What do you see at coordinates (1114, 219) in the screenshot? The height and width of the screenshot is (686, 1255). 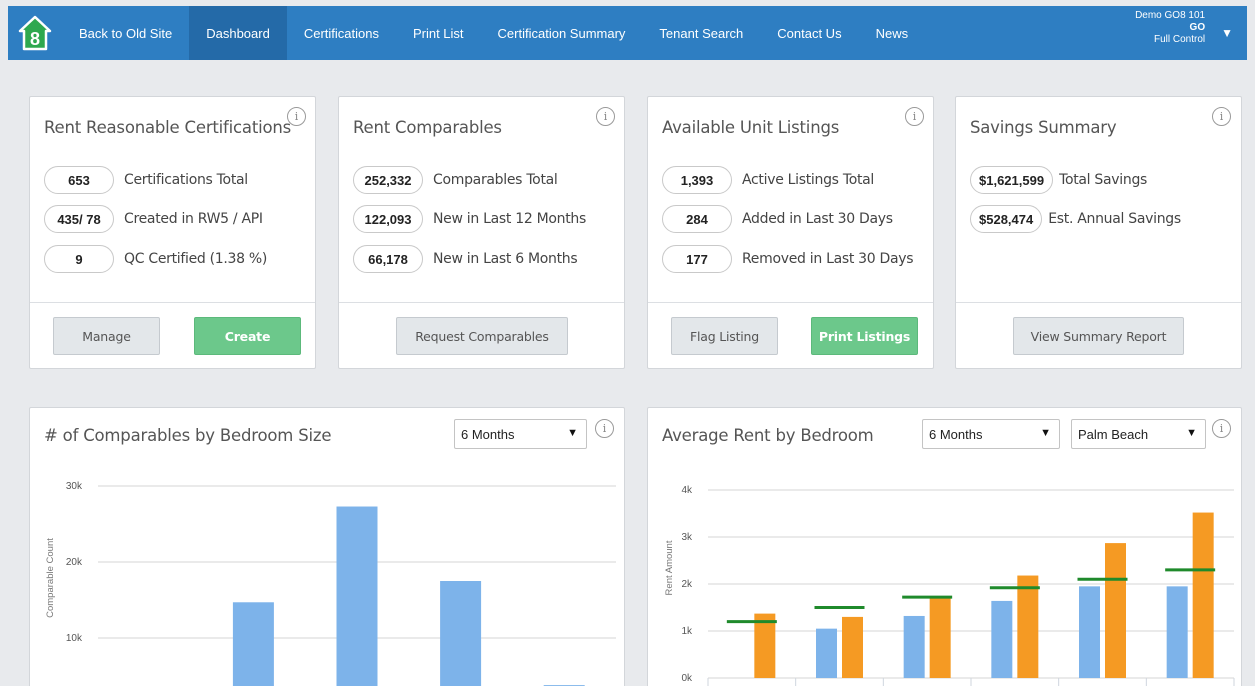 I see `stat-label: Est. Annual Savings` at bounding box center [1114, 219].